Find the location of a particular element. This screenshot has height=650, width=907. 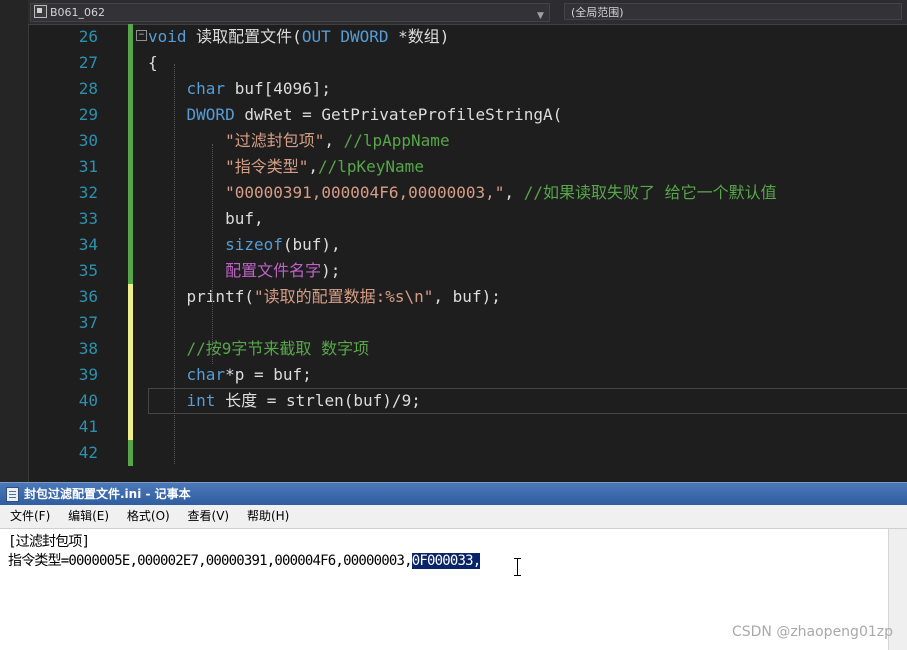

code-line: 35 配置文件名字); is located at coordinates (467, 271).